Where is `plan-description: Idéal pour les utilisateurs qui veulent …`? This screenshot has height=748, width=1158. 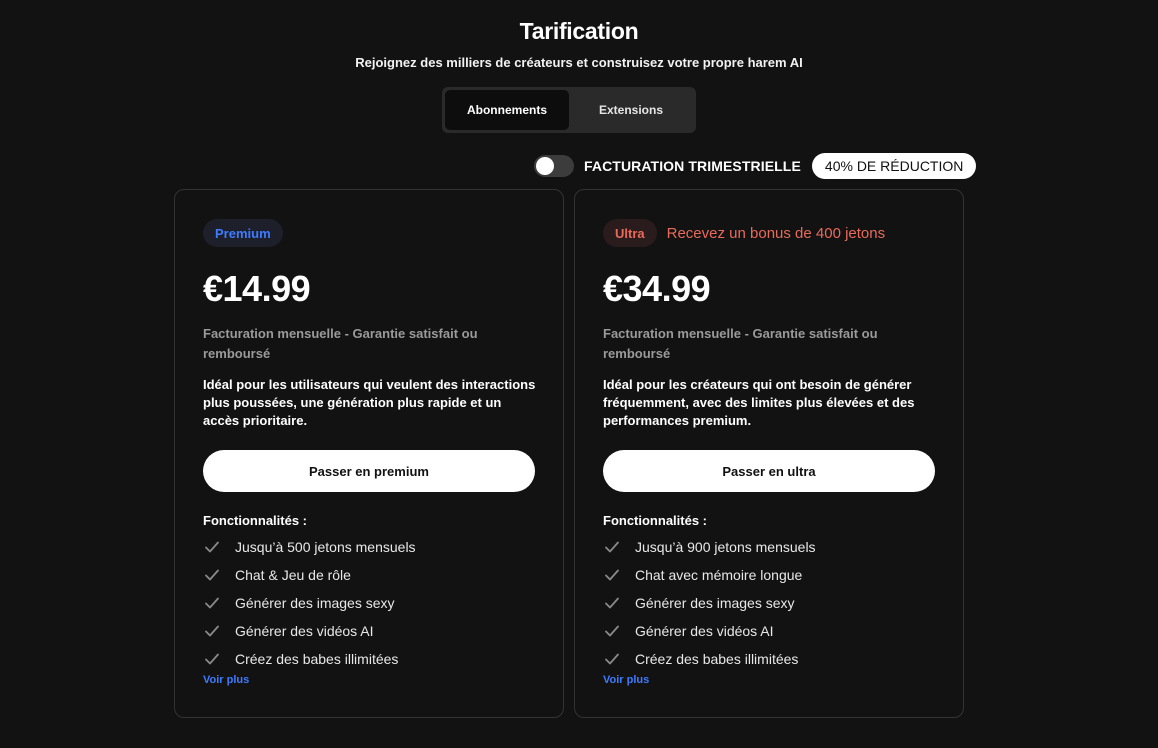 plan-description: Idéal pour les utilisateurs qui veulent … is located at coordinates (369, 402).